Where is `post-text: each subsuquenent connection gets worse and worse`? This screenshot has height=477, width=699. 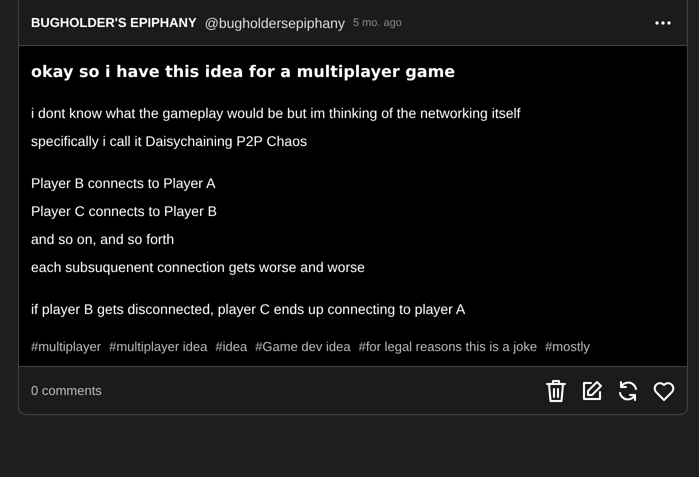 post-text: each subsuquenent connection gets worse and worse is located at coordinates (198, 267).